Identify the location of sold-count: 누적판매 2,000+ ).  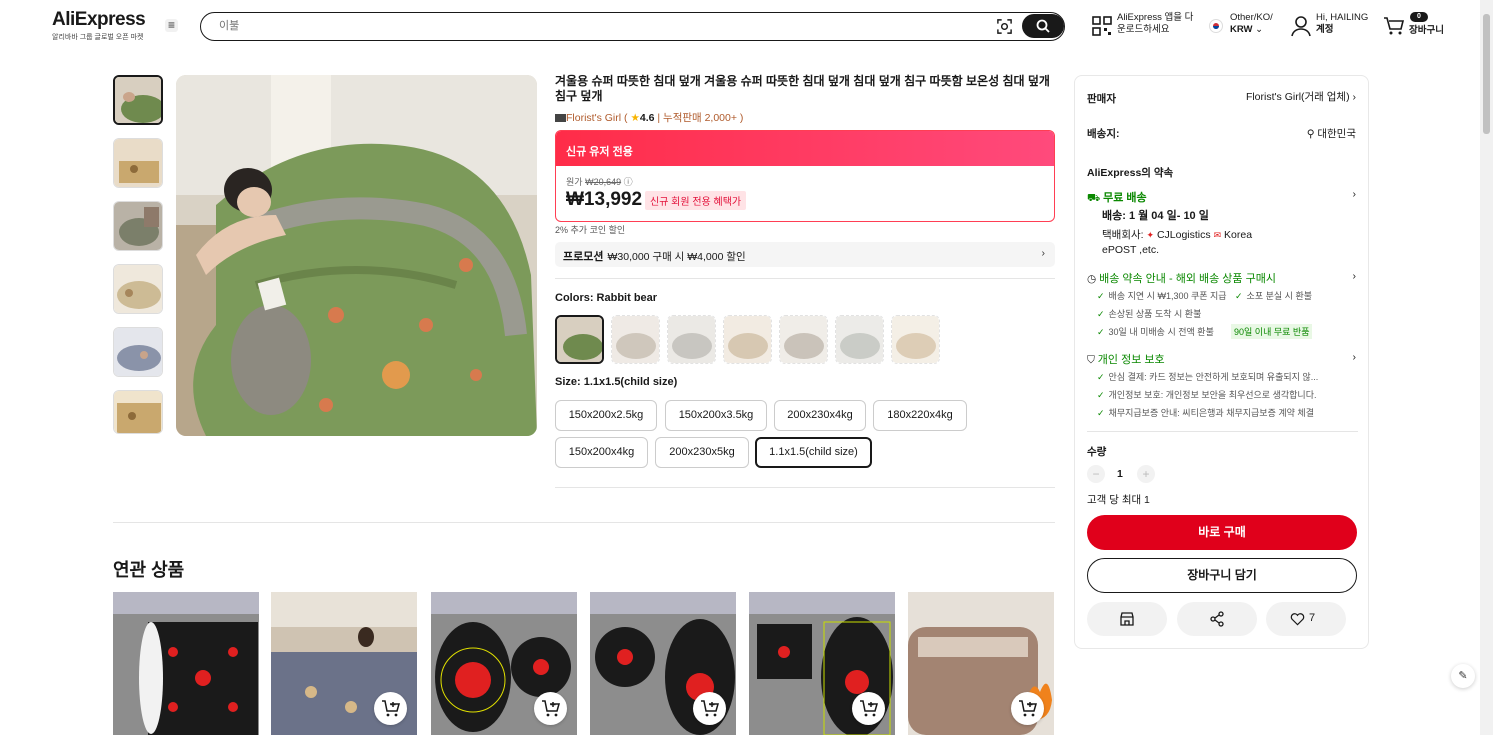
(703, 118).